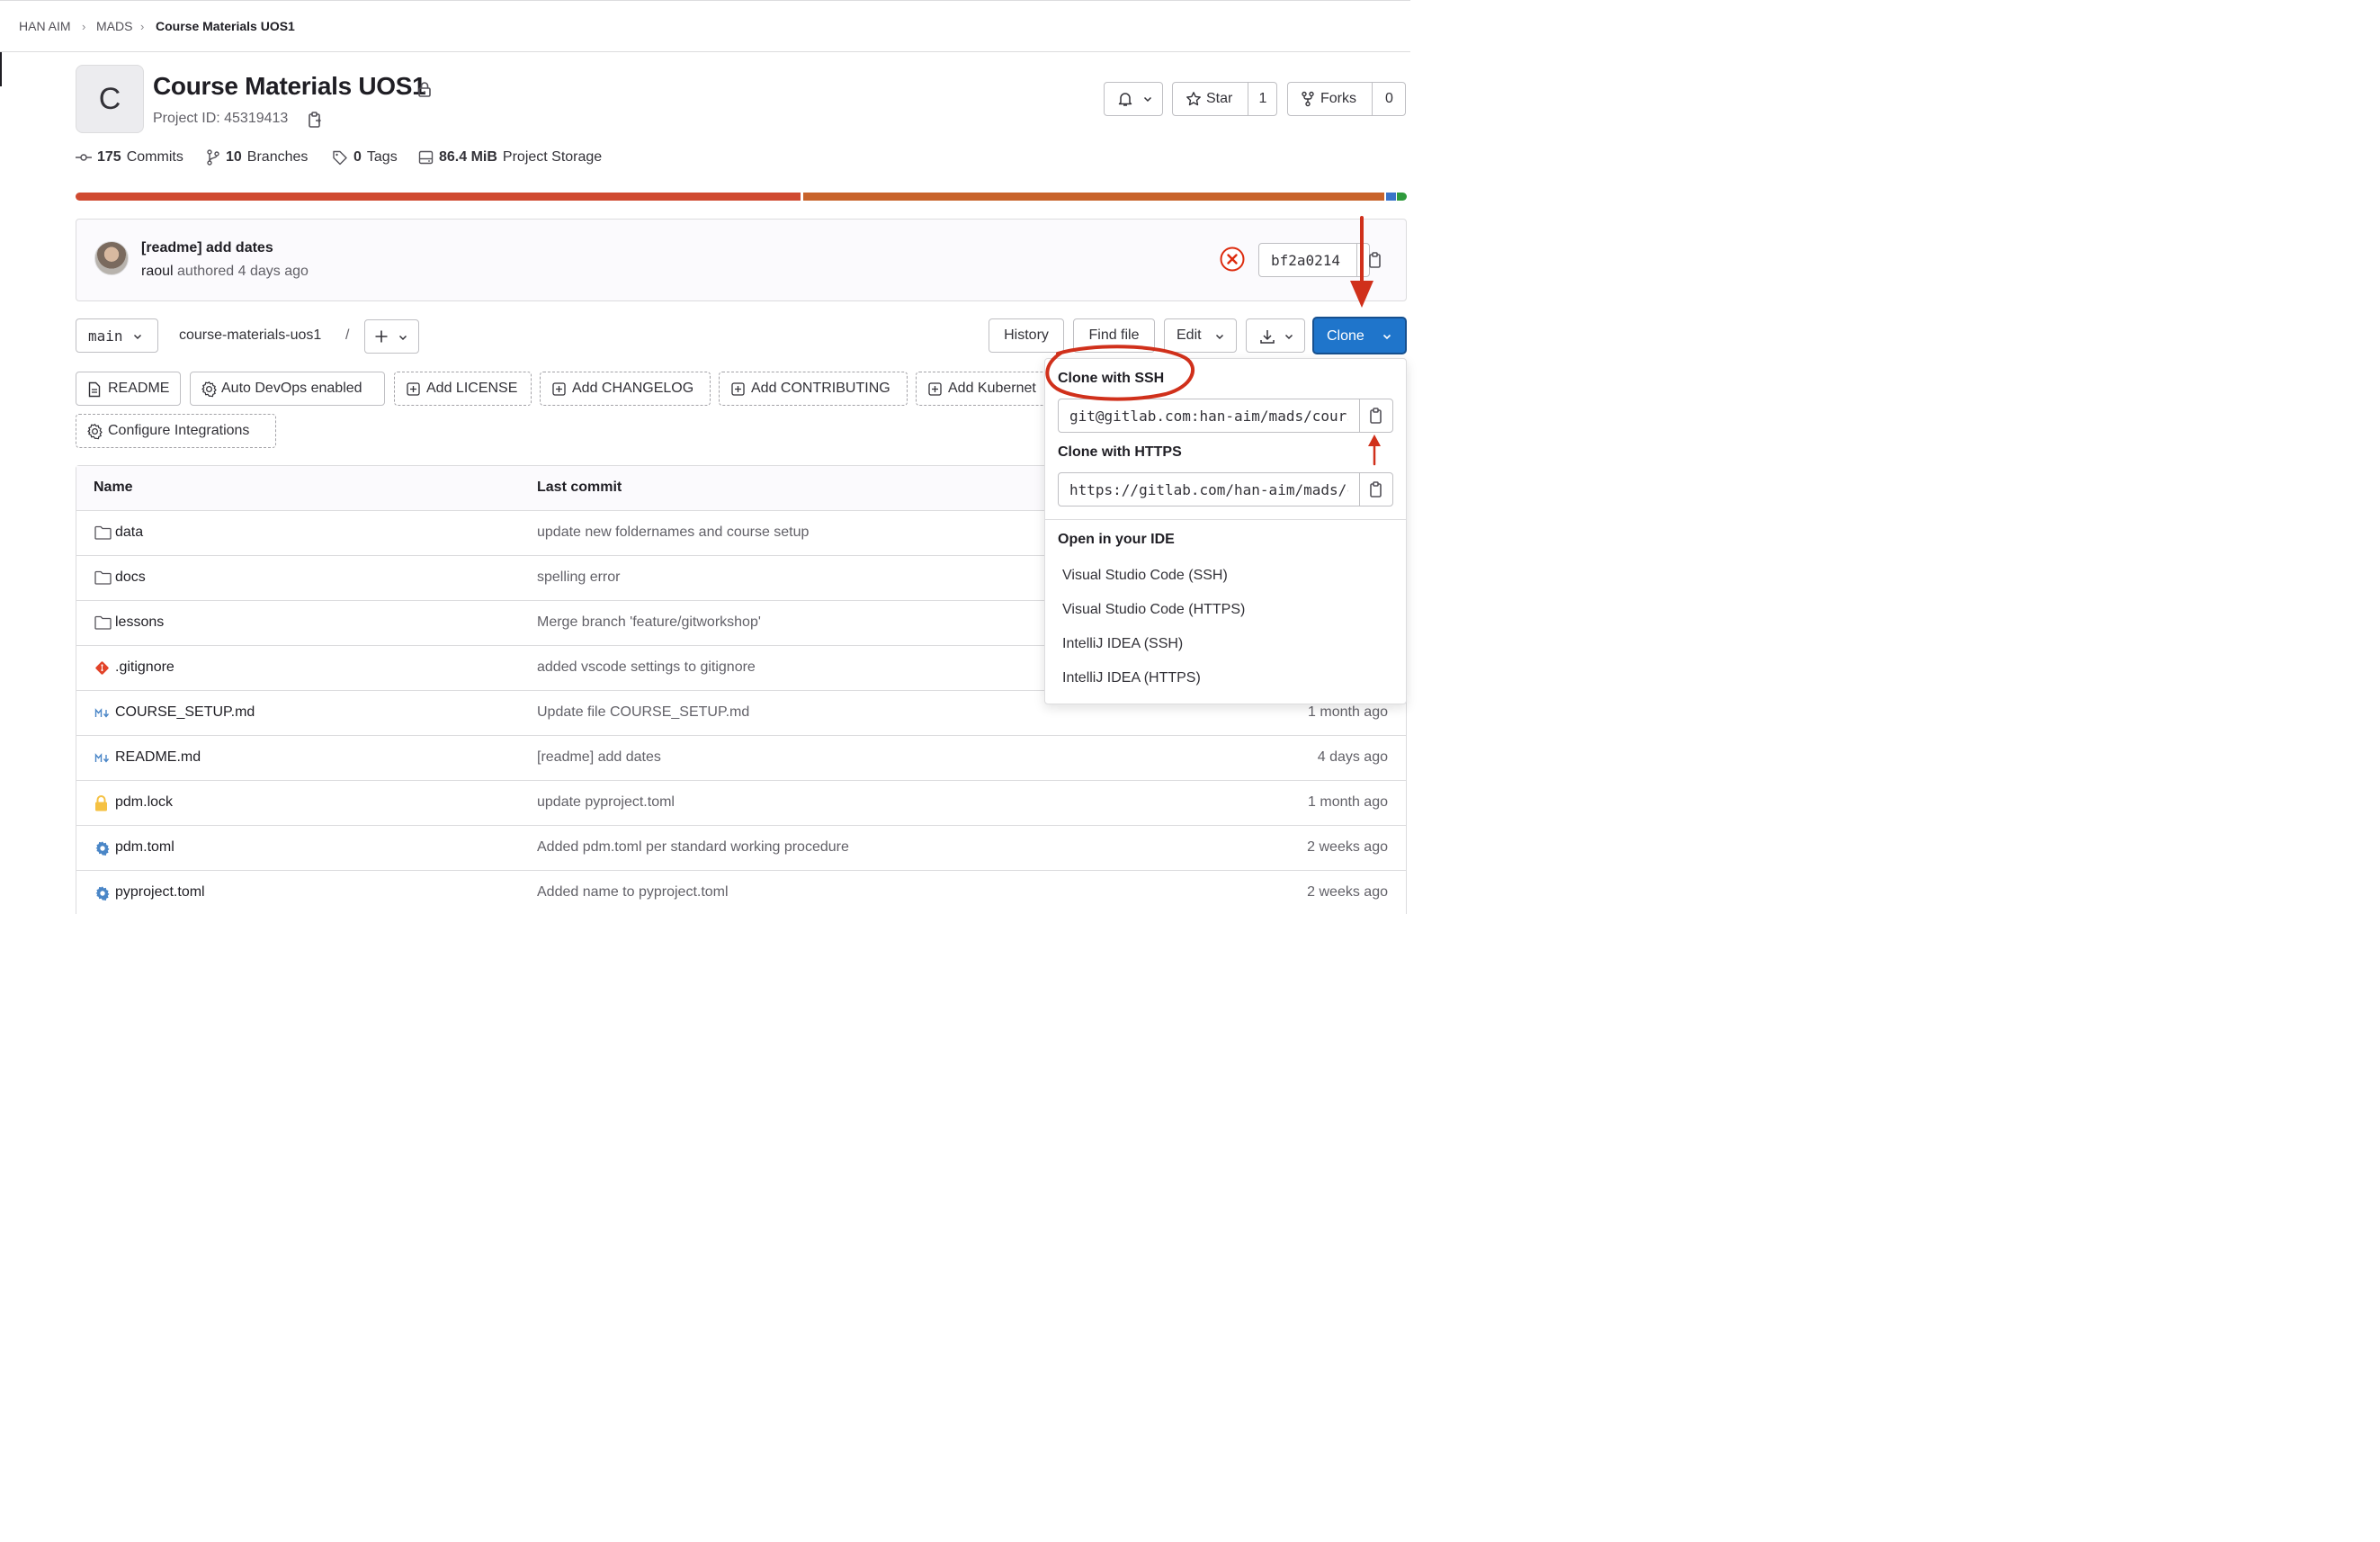  I want to click on add-changelog-button: Add CHANGELOG, so click(625, 389).